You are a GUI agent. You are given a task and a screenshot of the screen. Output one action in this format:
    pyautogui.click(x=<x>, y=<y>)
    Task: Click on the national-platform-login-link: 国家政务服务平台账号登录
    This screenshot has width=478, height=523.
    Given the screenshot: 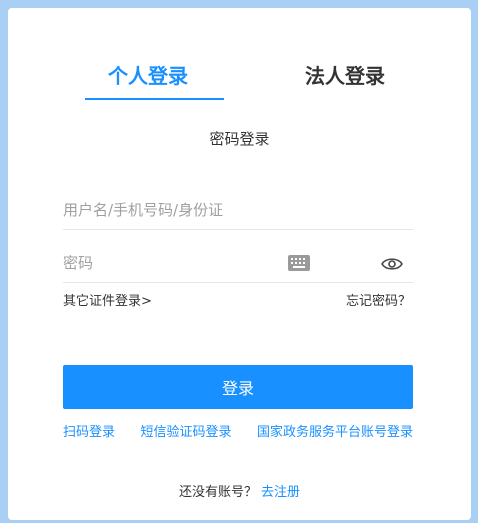 What is the action you would take?
    pyautogui.click(x=335, y=430)
    